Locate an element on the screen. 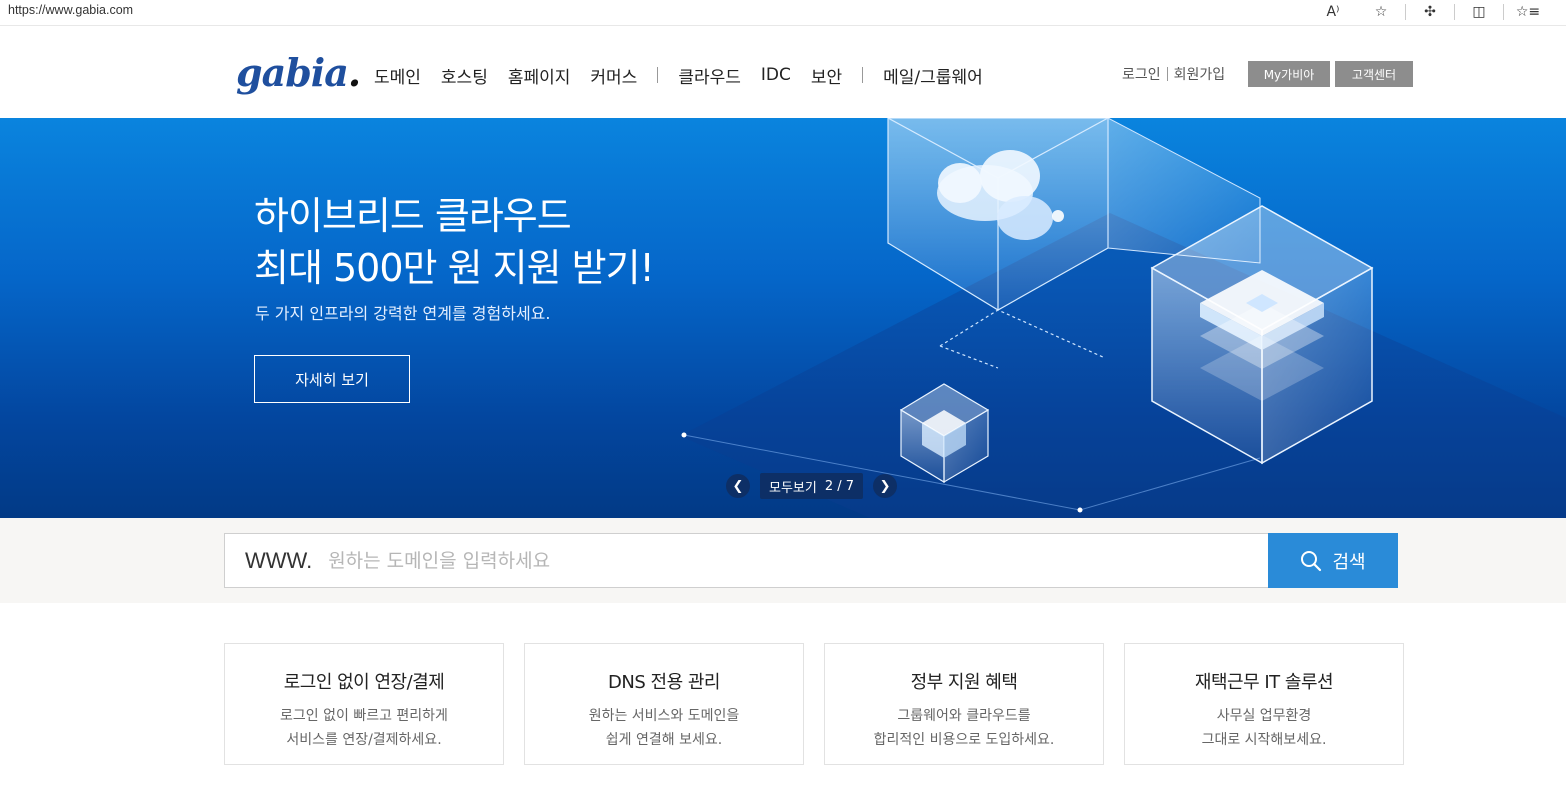  browser-toolbar: https://www.gabia.com A⁾ ☆ ✣ ◫ ☆≡ is located at coordinates (783, 13).